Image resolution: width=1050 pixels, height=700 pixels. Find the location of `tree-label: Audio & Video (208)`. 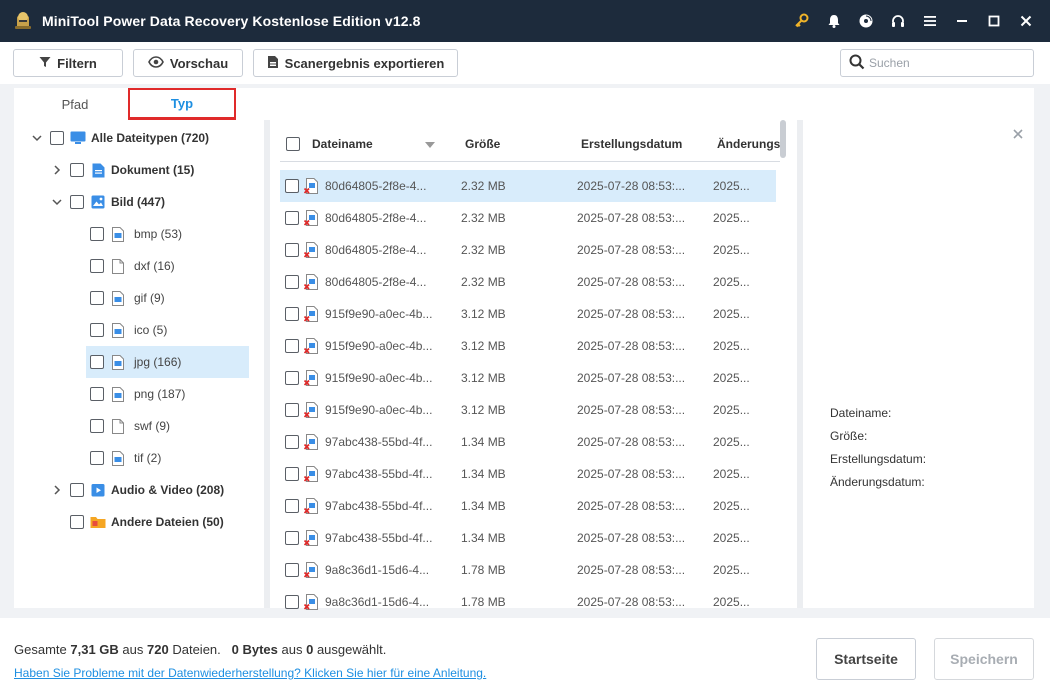

tree-label: Audio & Video (208) is located at coordinates (168, 490).